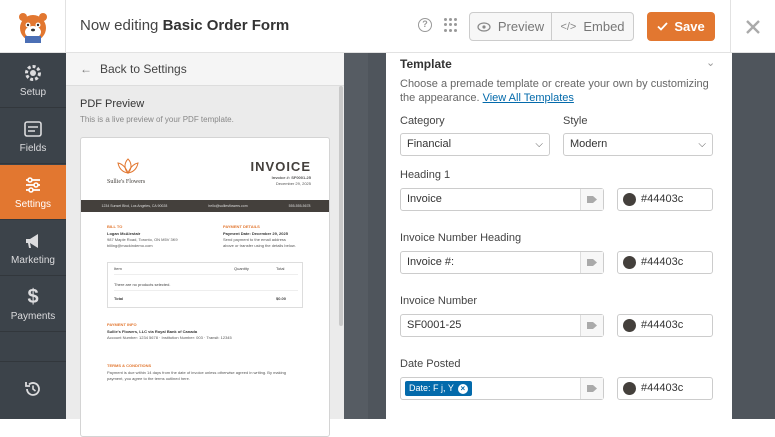 Image resolution: width=775 pixels, height=437 pixels. I want to click on sidebar-item-settings: Settings, so click(33, 192).